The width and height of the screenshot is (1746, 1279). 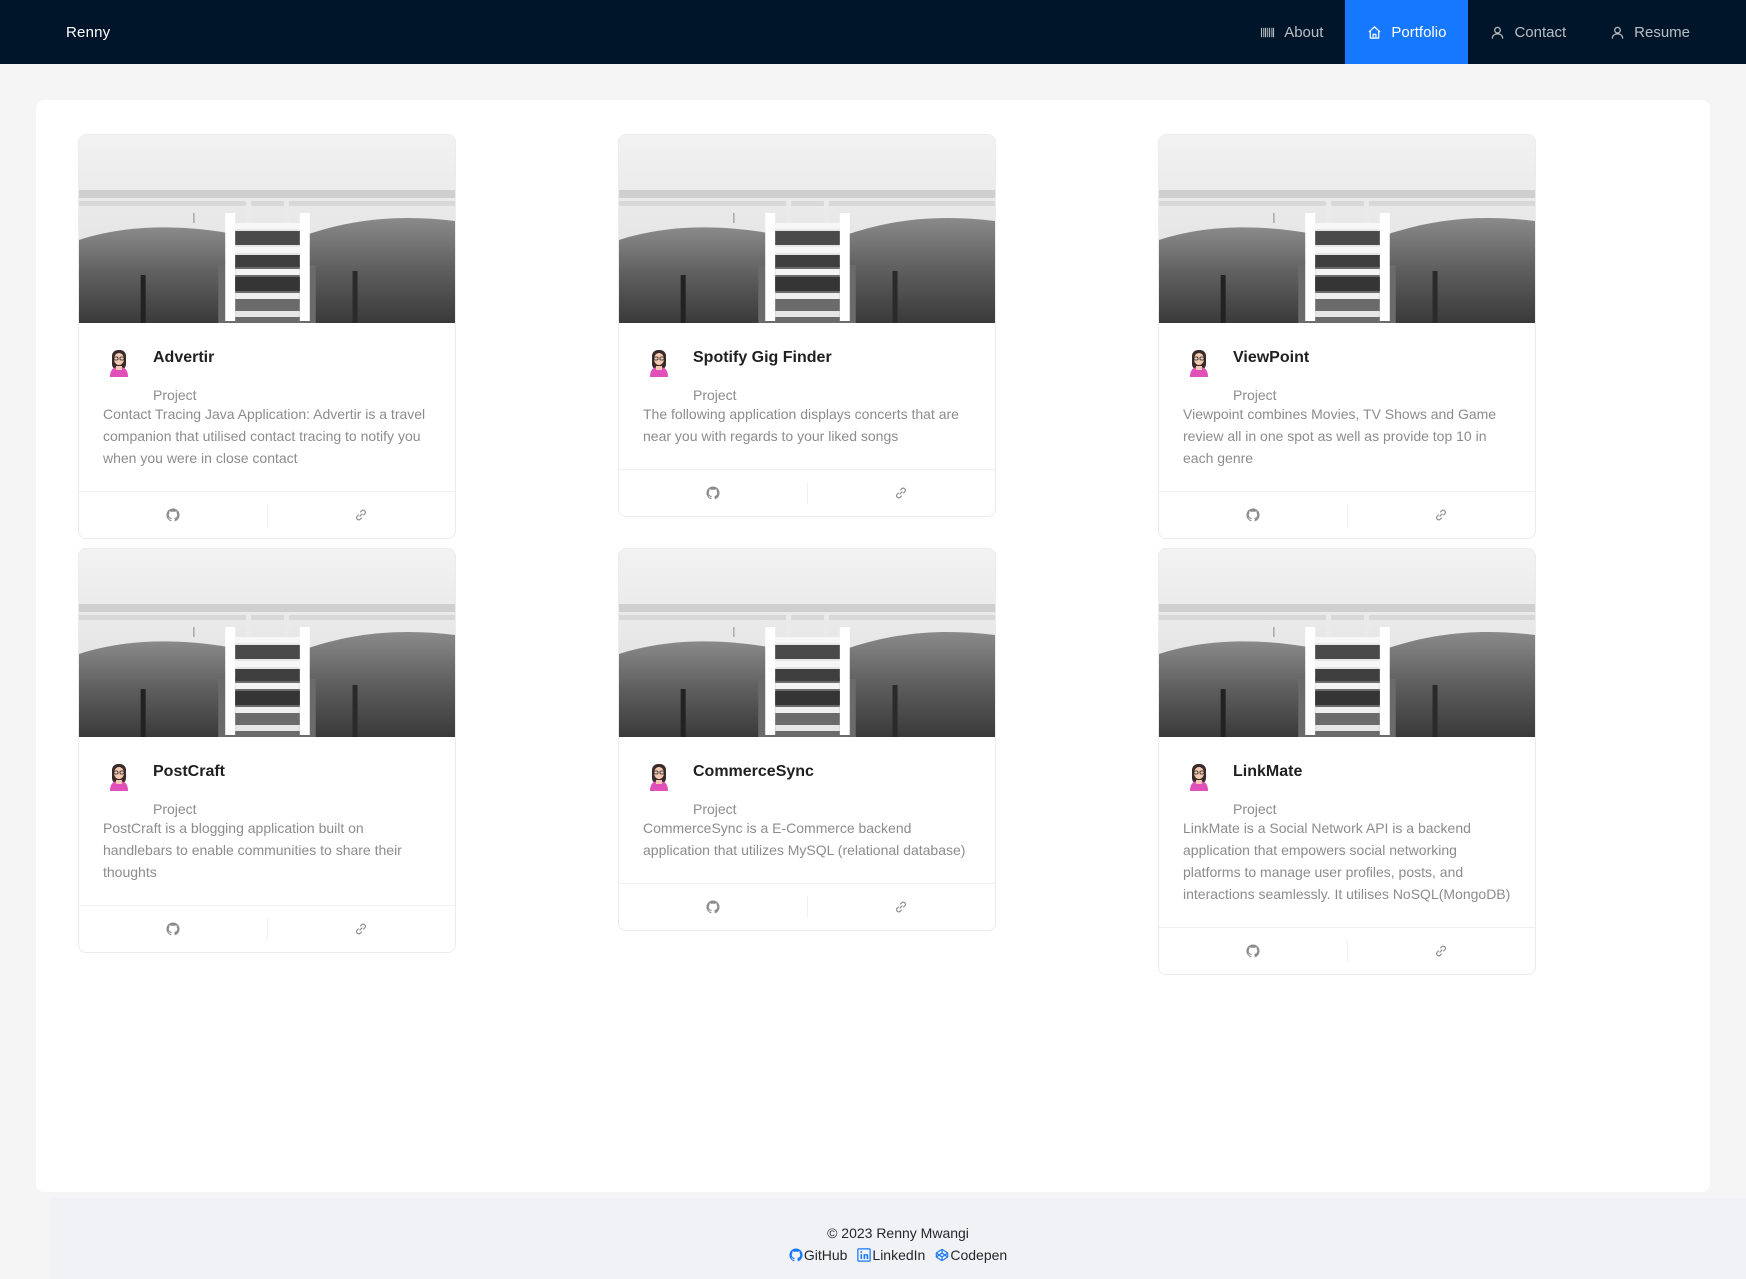 I want to click on footer-codepen-label: Codepen, so click(x=979, y=1255).